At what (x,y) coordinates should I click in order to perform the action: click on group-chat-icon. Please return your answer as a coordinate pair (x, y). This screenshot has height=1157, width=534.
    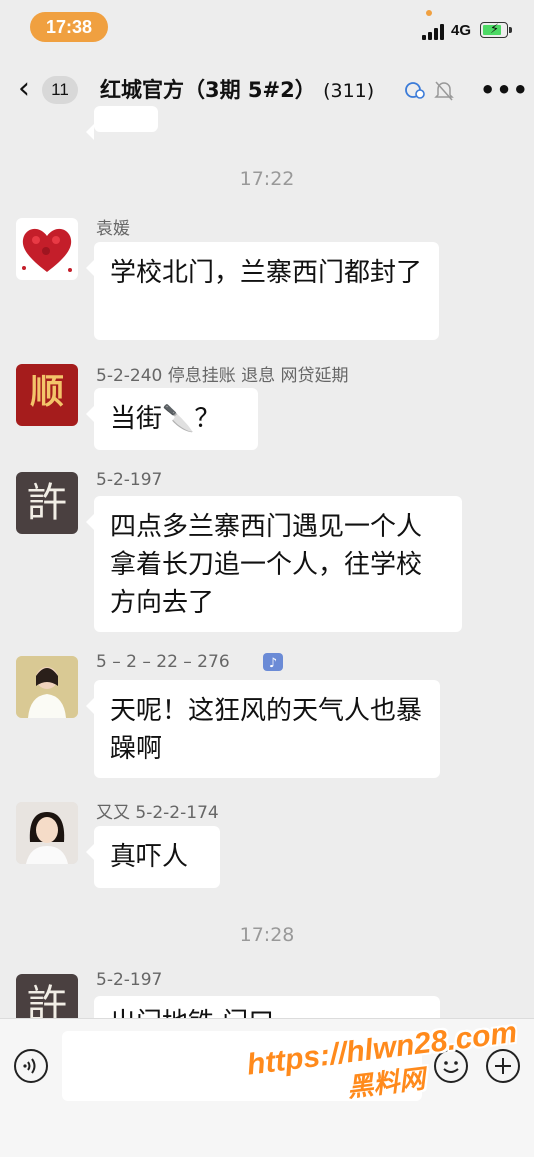
    Looking at the image, I should click on (415, 90).